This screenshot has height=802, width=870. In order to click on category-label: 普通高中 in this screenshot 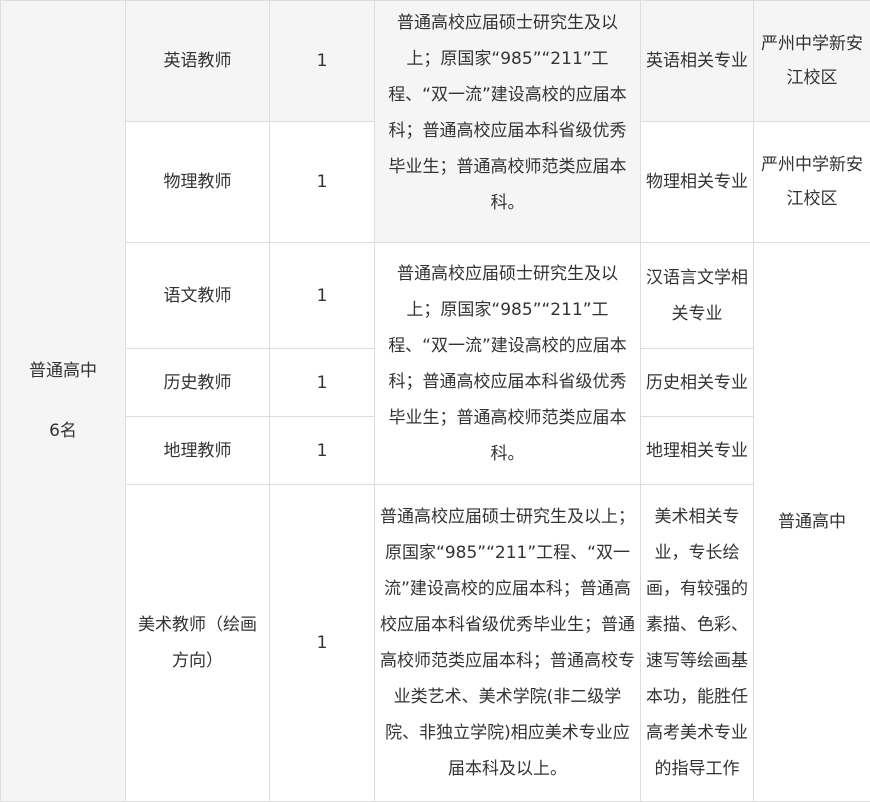, I will do `click(63, 371)`.